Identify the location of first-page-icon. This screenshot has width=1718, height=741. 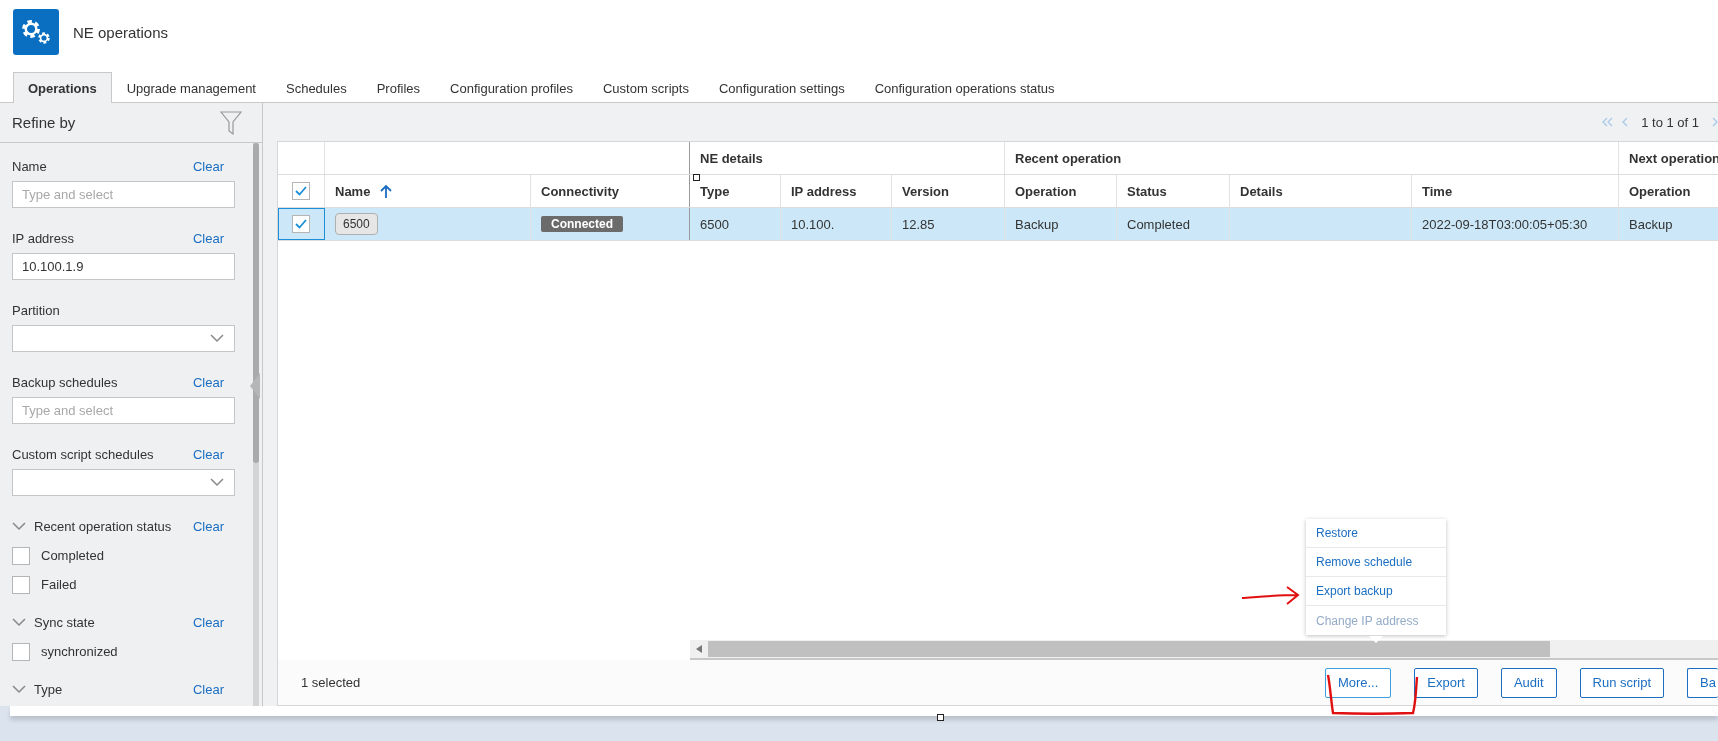
(1608, 122).